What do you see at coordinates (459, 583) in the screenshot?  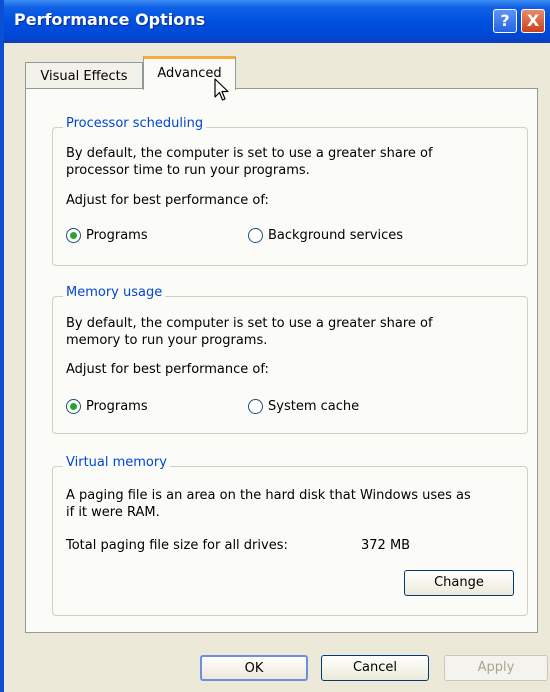 I see `change-button: Change` at bounding box center [459, 583].